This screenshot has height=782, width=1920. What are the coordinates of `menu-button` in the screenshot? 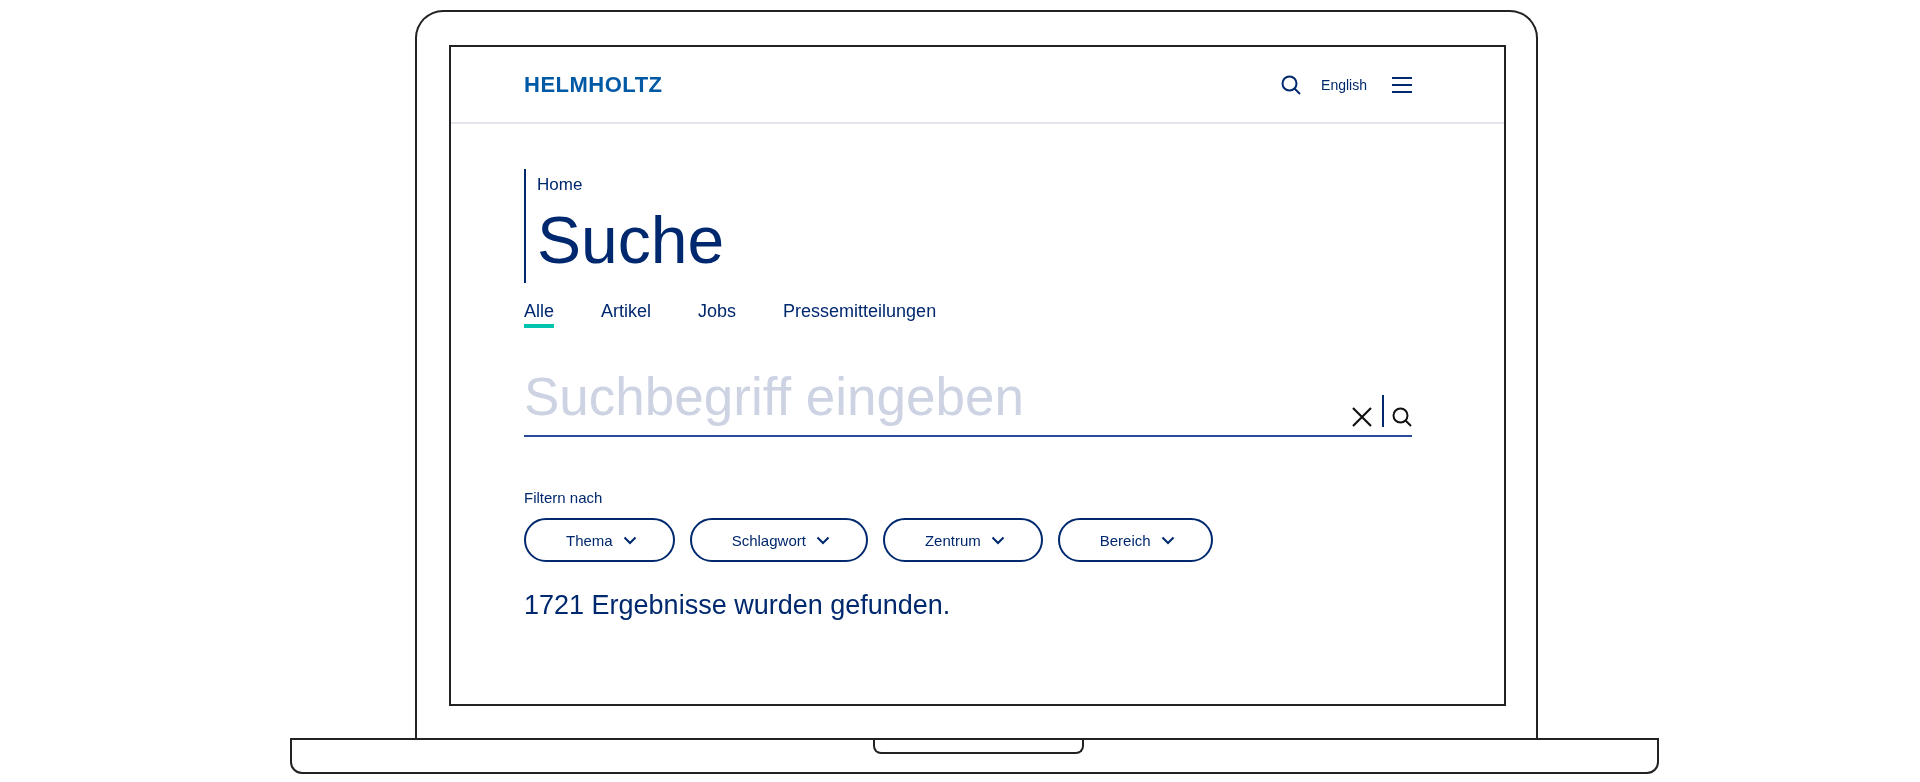 It's located at (1402, 84).